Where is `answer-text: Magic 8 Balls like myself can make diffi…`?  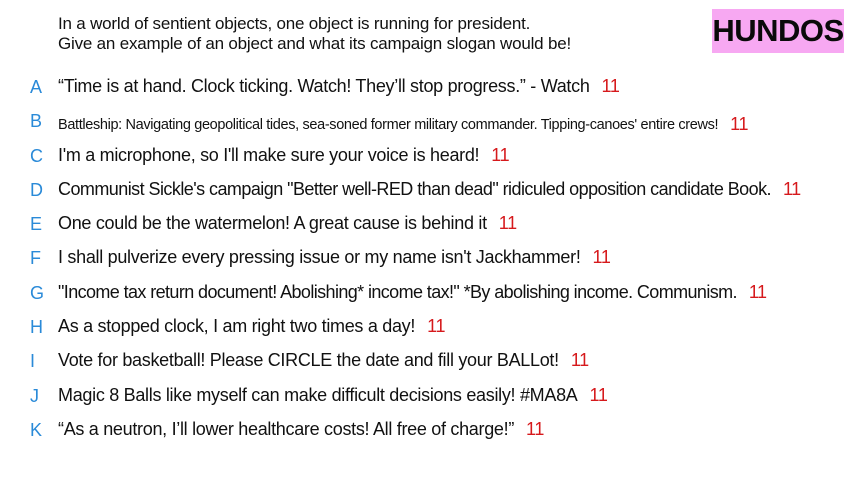 answer-text: Magic 8 Balls like myself can make diffi… is located at coordinates (318, 394).